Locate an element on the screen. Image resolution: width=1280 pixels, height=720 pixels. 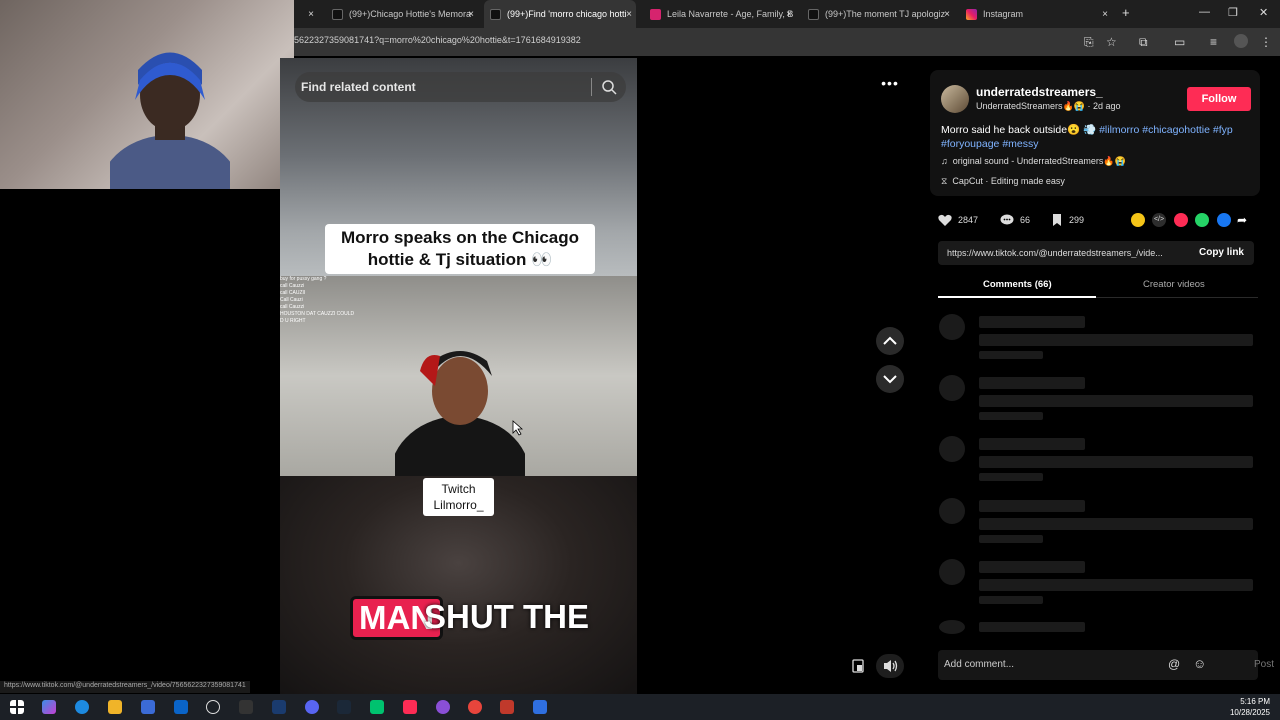
app-red-icon is located at coordinates (507, 707).